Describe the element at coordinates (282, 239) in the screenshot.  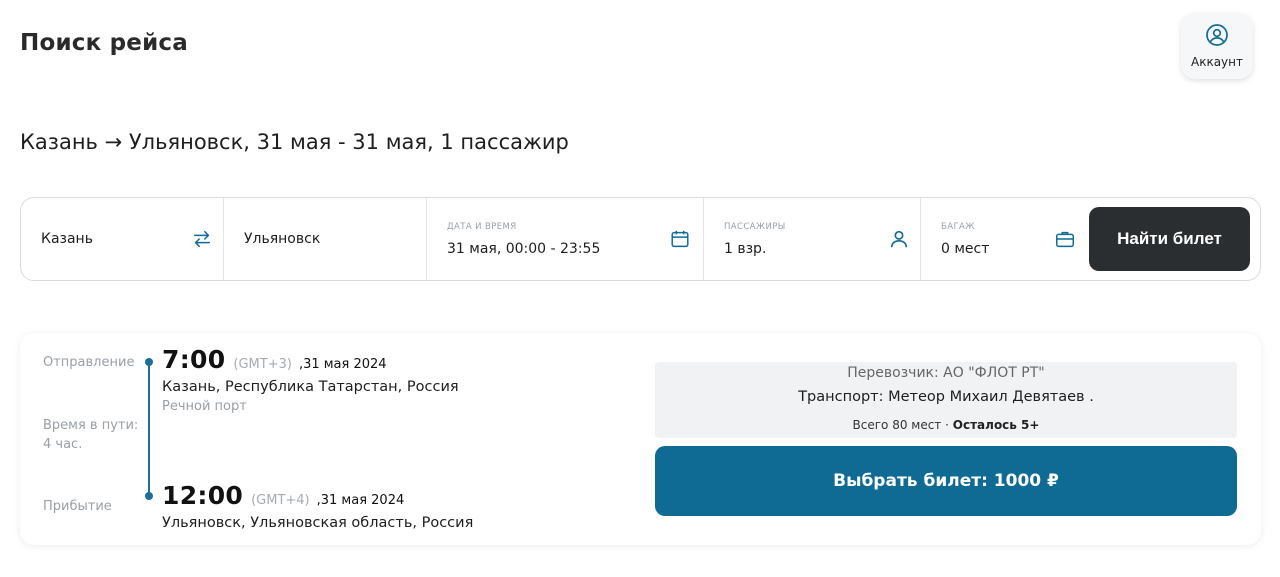
I see `to-value: Ульяновск` at that location.